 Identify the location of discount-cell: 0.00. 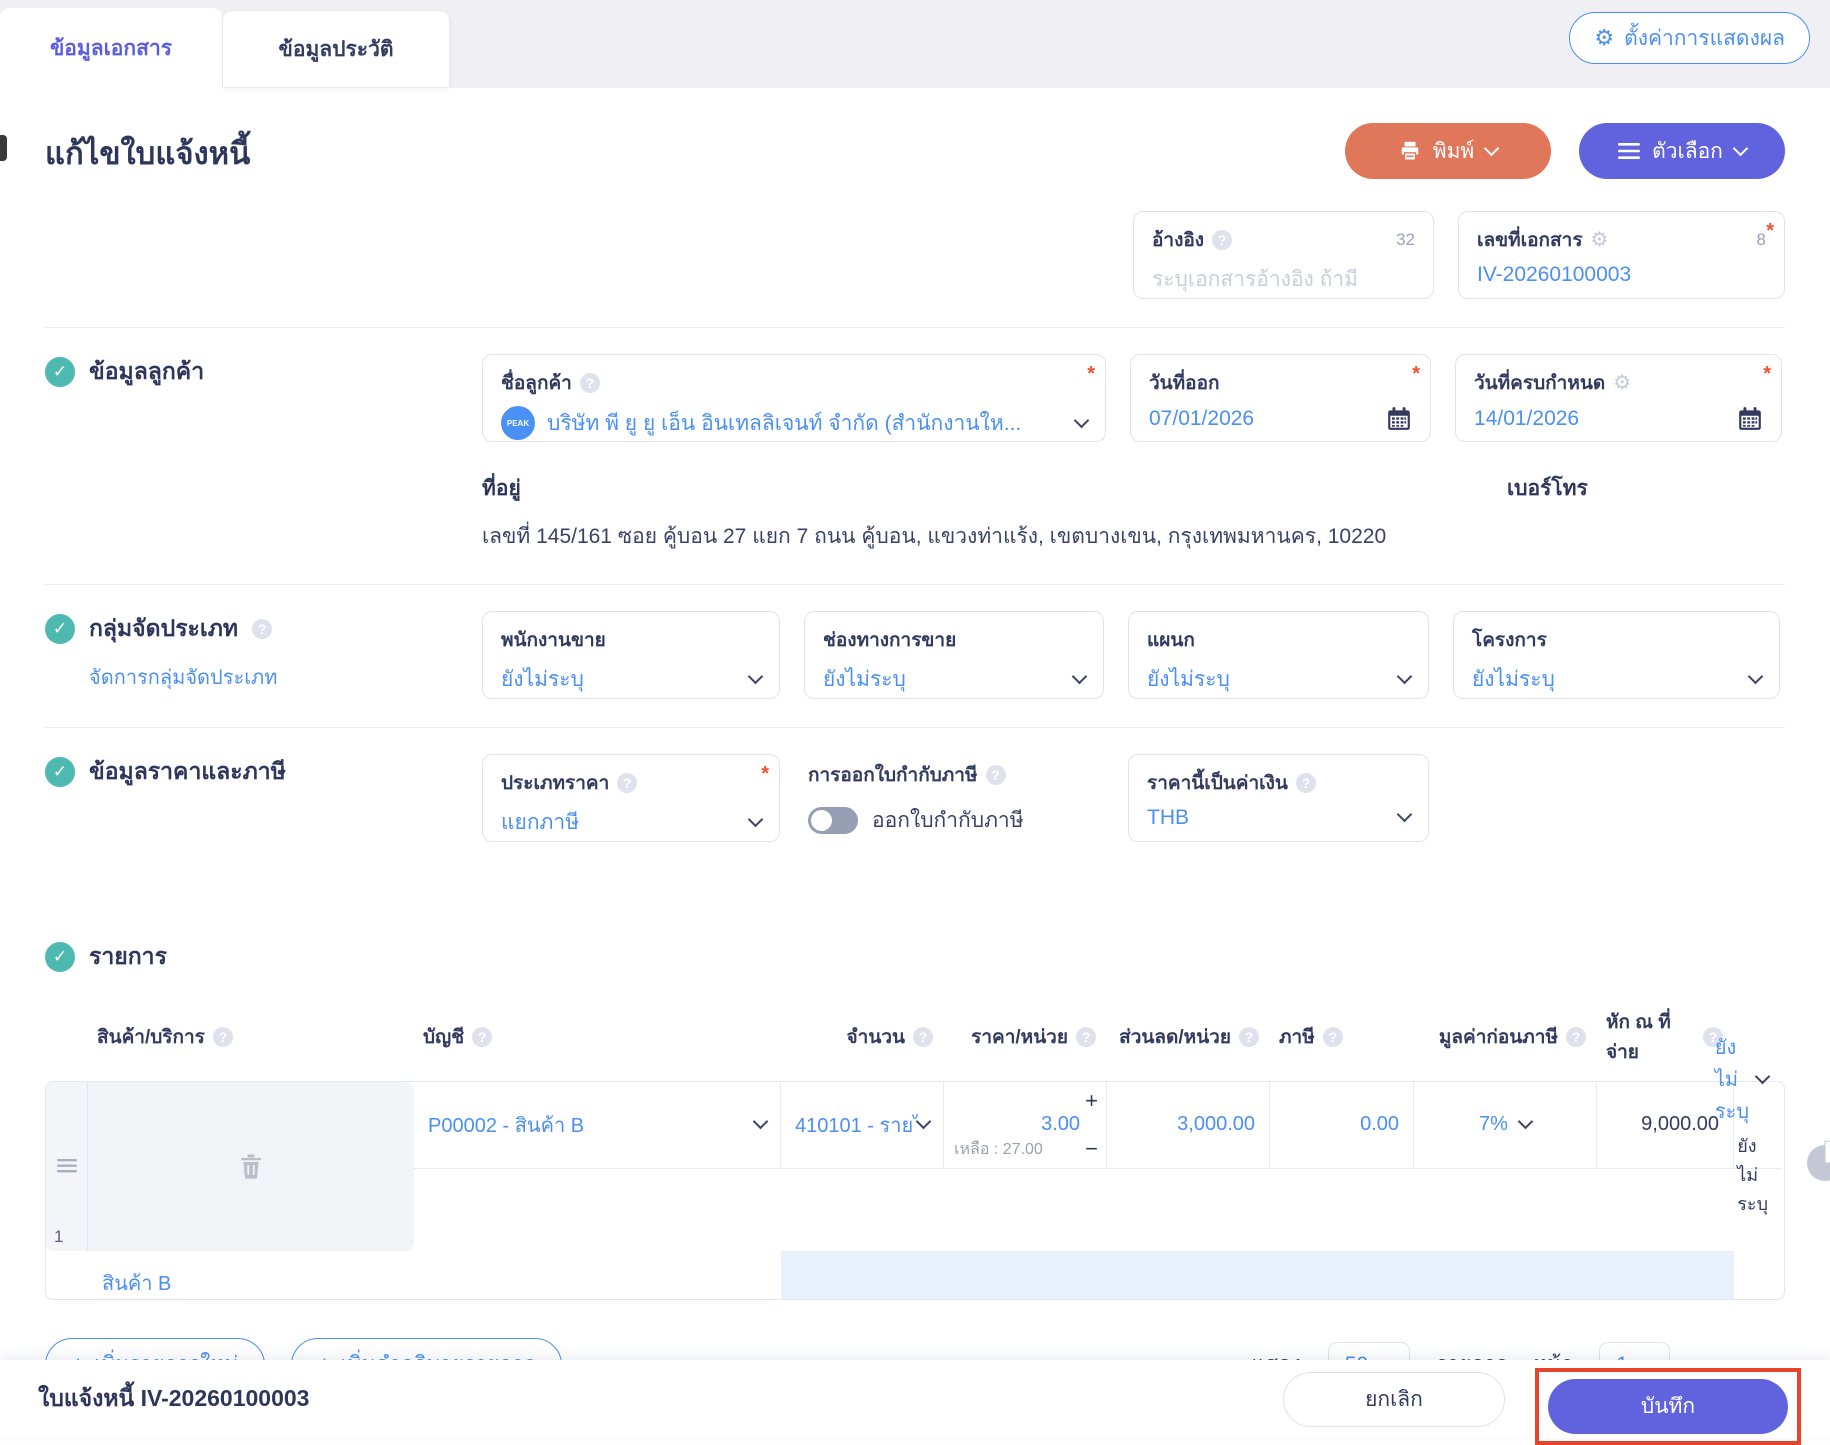
(1342, 1125).